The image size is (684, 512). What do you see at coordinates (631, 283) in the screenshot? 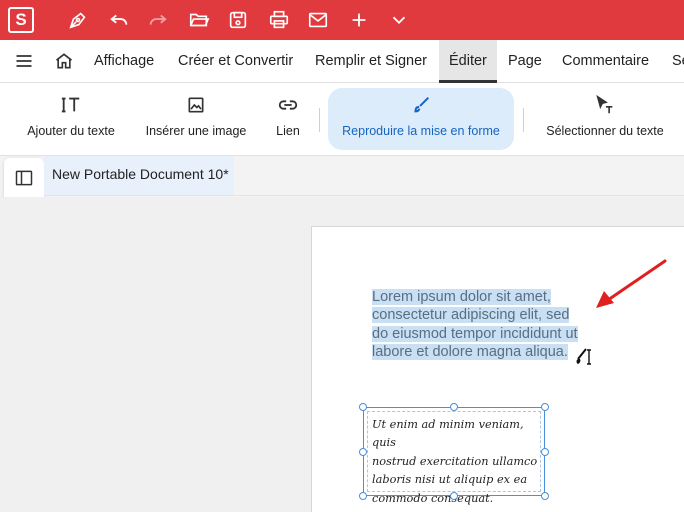
I see `annotation-arrow-icon` at bounding box center [631, 283].